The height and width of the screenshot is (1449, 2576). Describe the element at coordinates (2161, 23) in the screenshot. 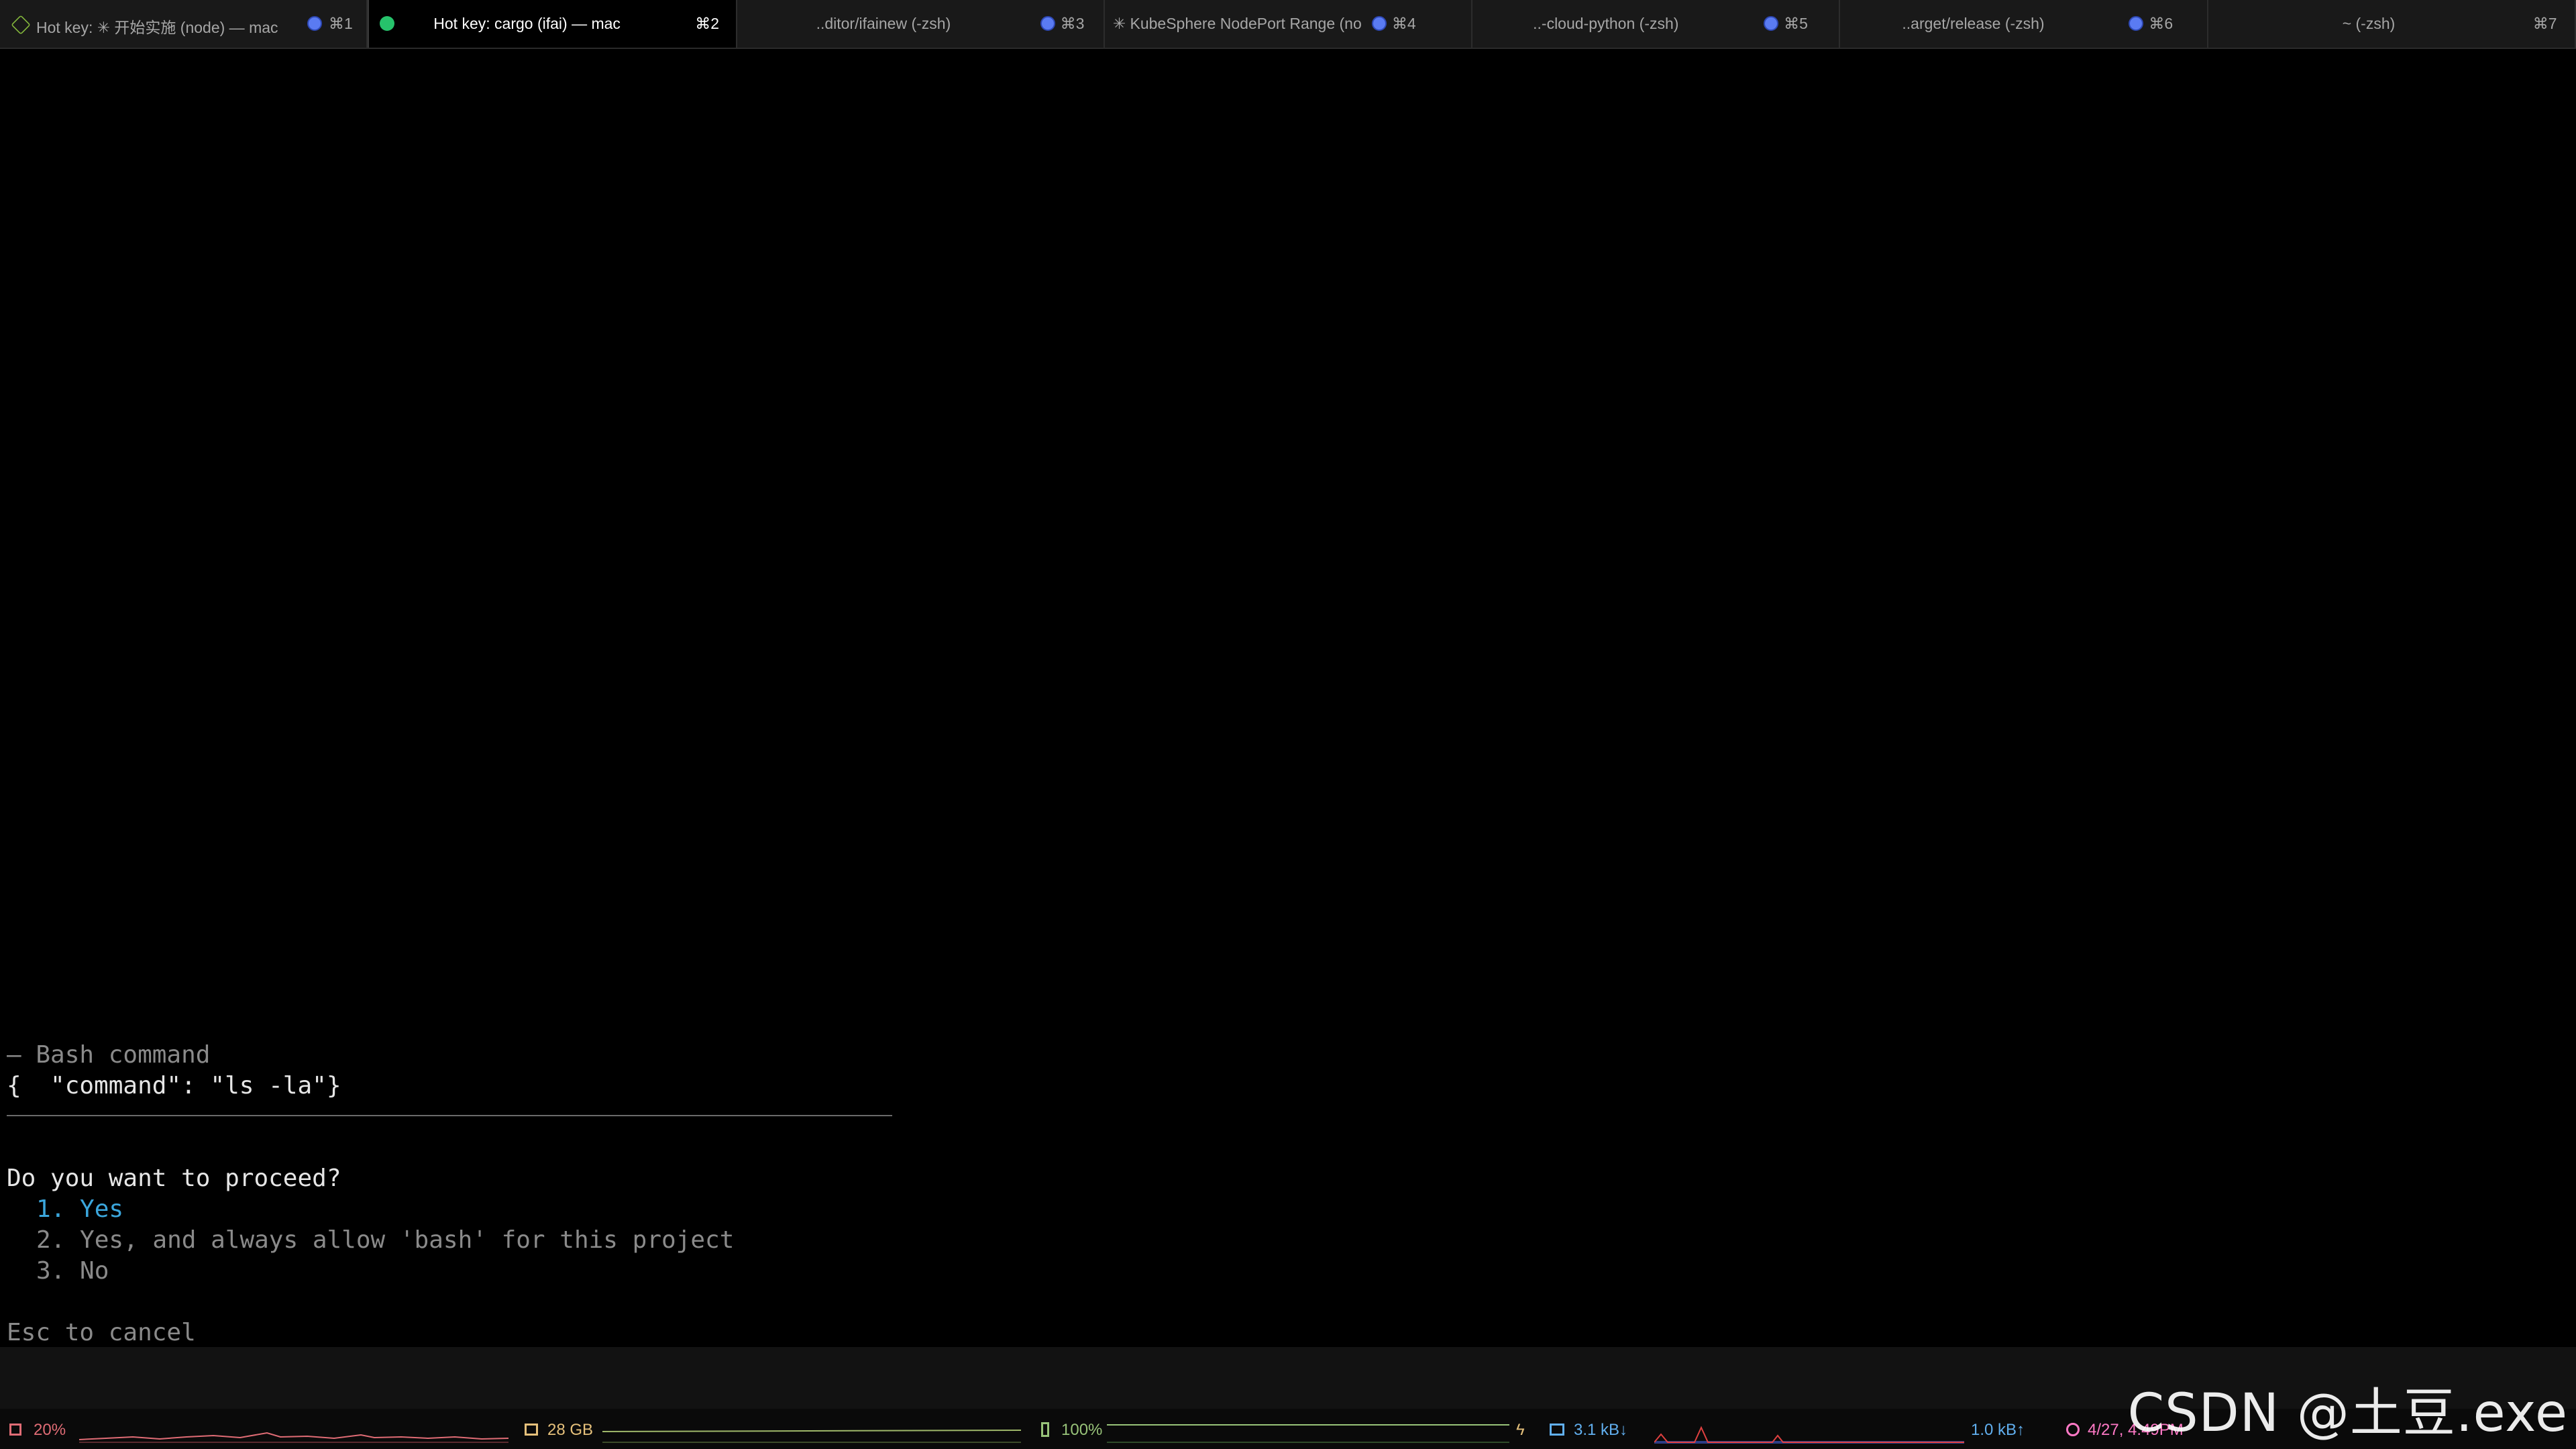

I see `tab-shortcut: ⌘6` at that location.